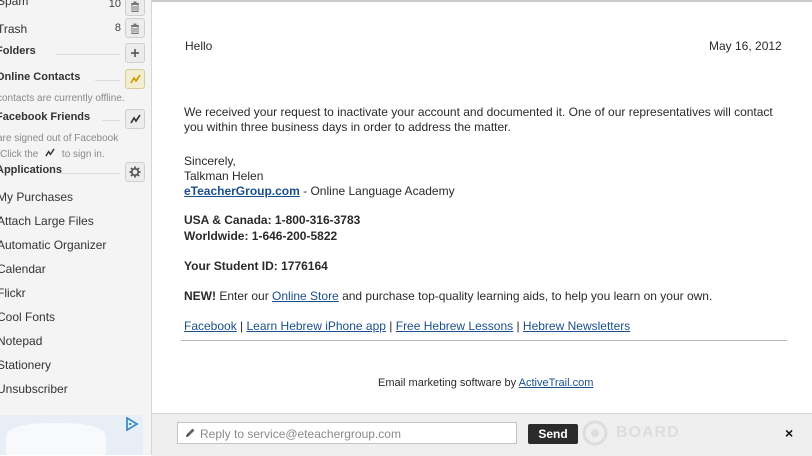 The width and height of the screenshot is (812, 456). Describe the element at coordinates (300, 434) in the screenshot. I see `reply-placeholder: Reply to service@eteachergroup.com` at that location.